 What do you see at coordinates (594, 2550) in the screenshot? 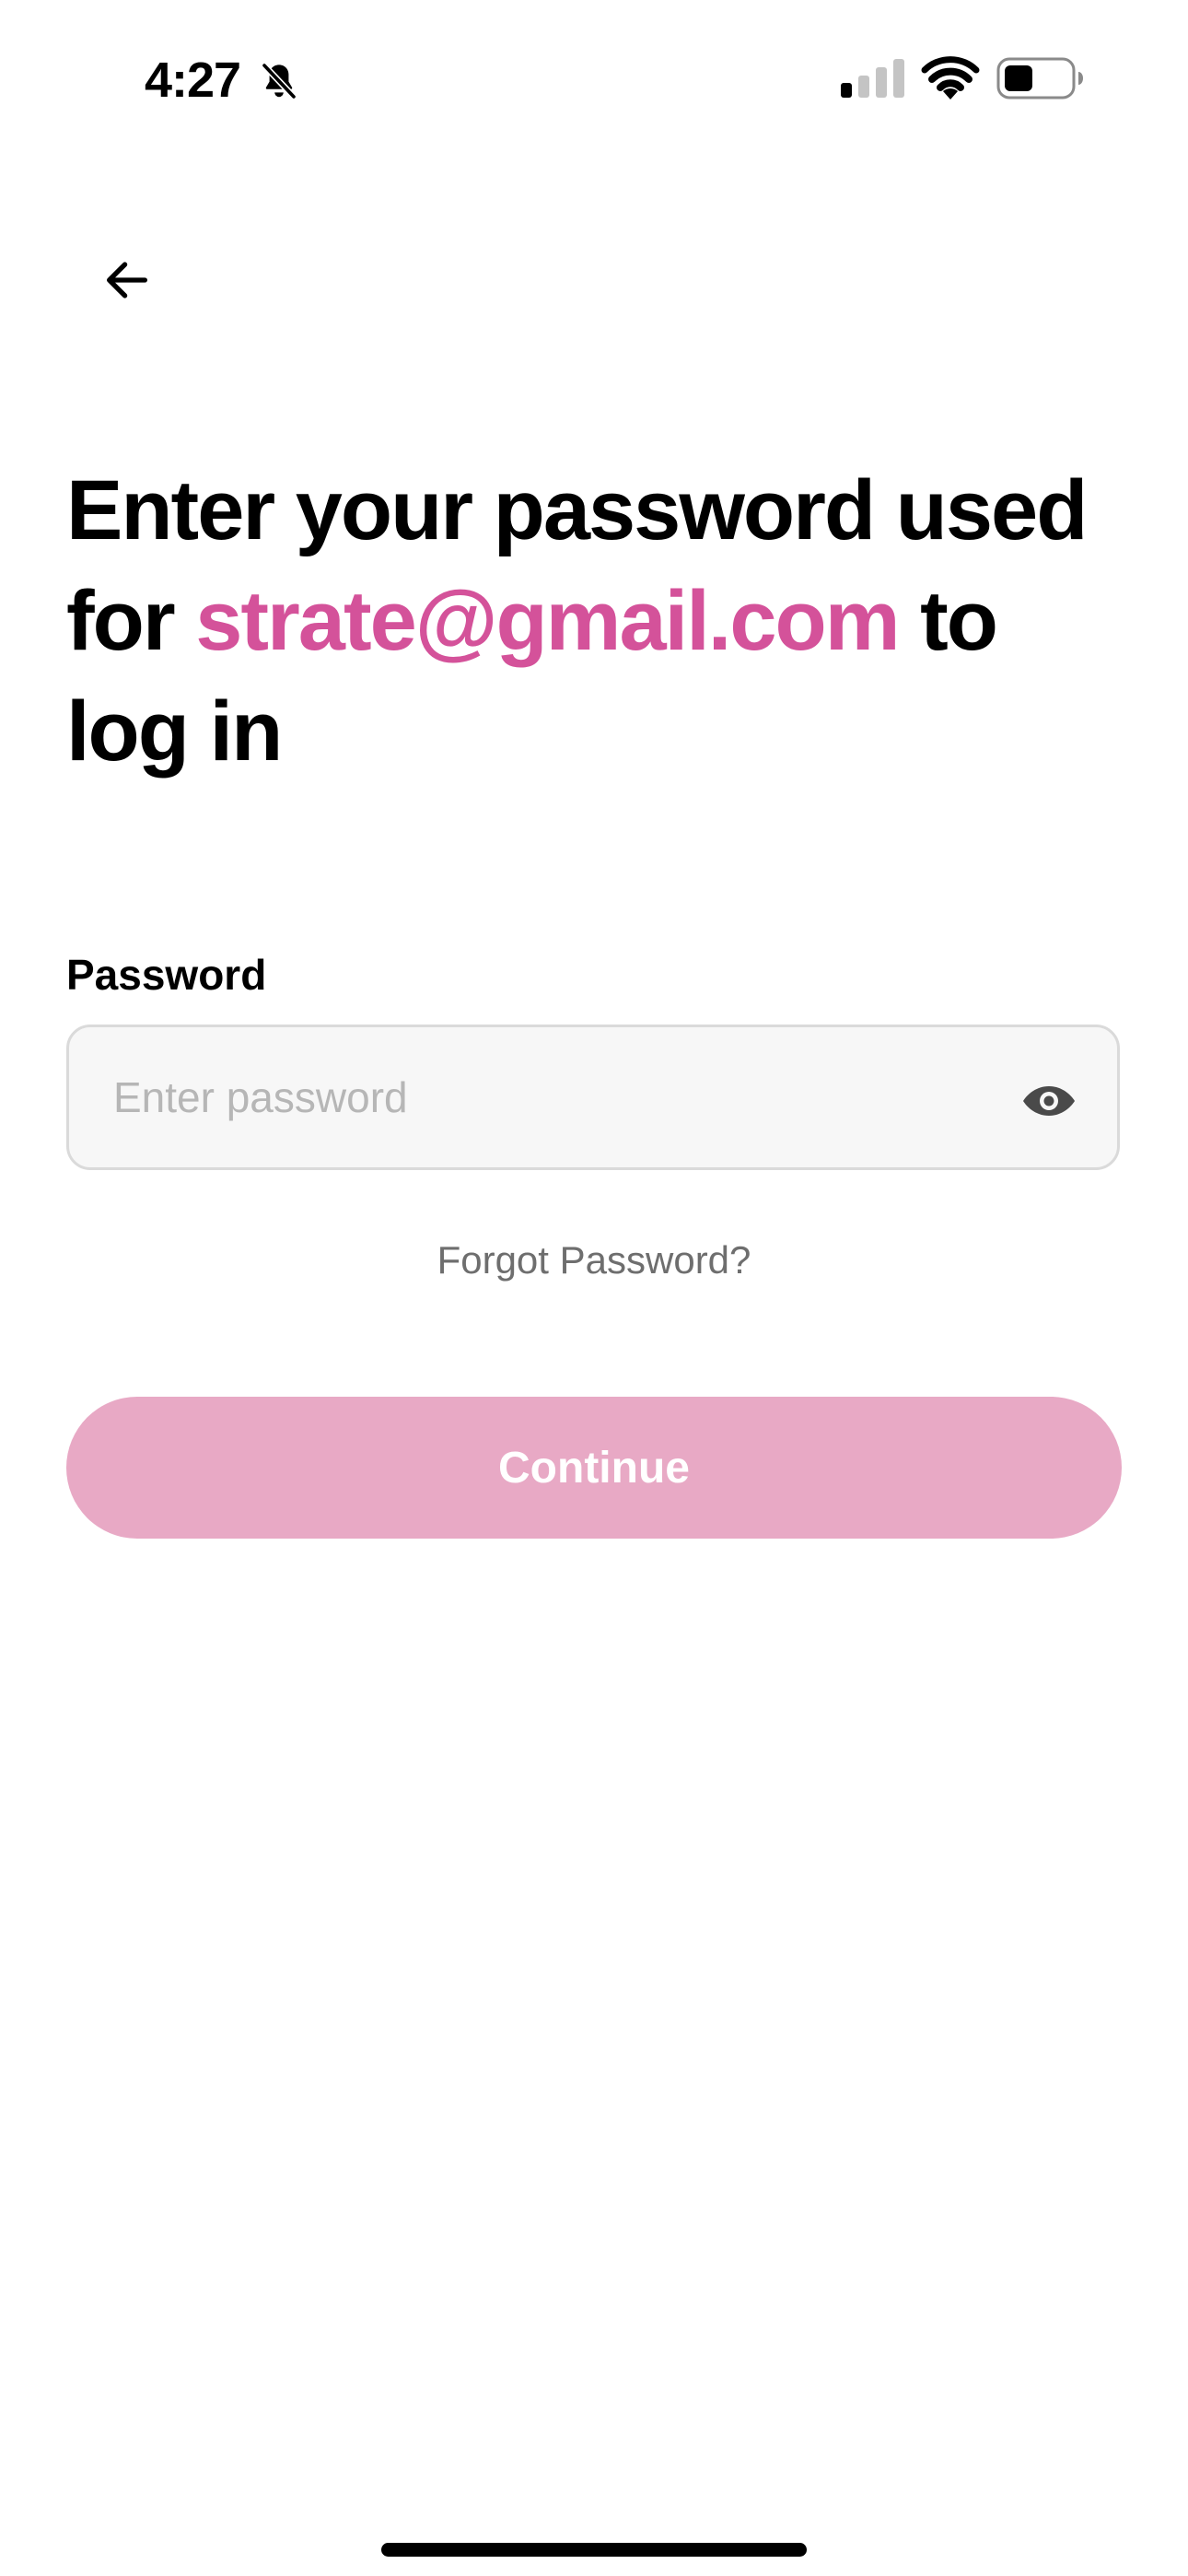
I see `home-indicator` at bounding box center [594, 2550].